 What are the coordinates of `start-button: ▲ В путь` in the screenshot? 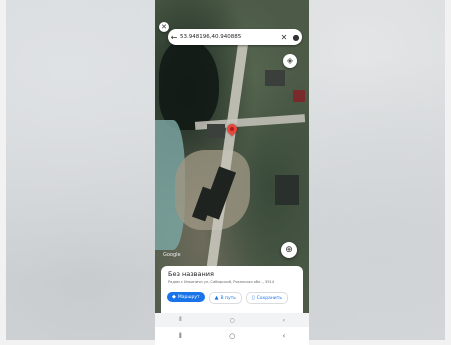 It's located at (225, 298).